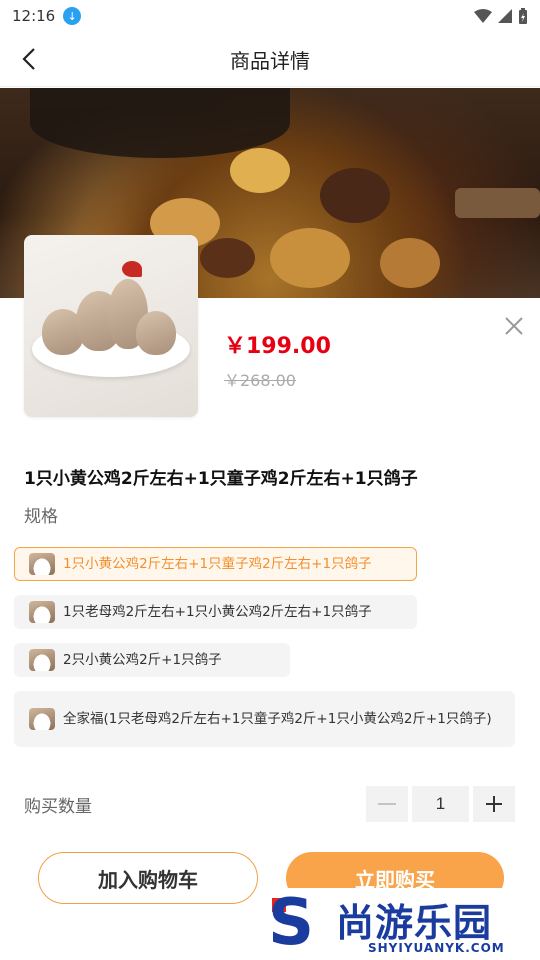  I want to click on decrease-quantity-button, so click(387, 804).